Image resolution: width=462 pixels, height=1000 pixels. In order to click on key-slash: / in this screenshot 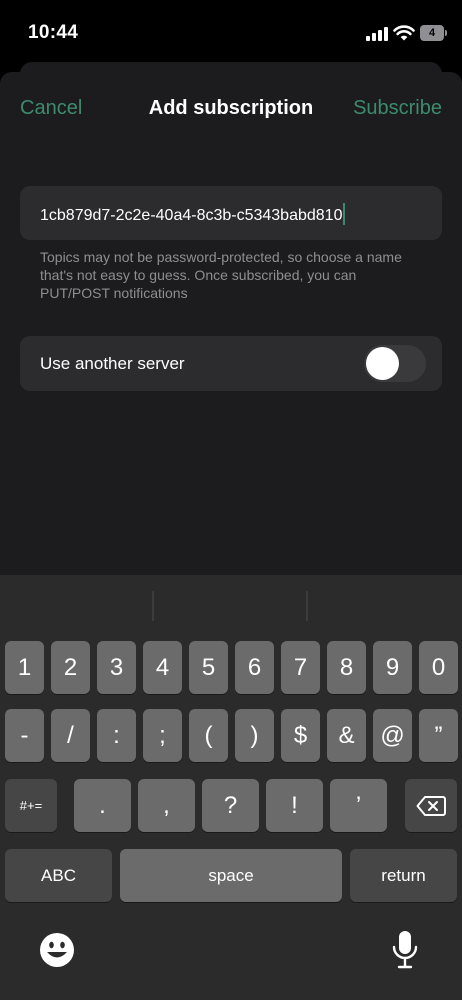, I will do `click(70, 735)`.